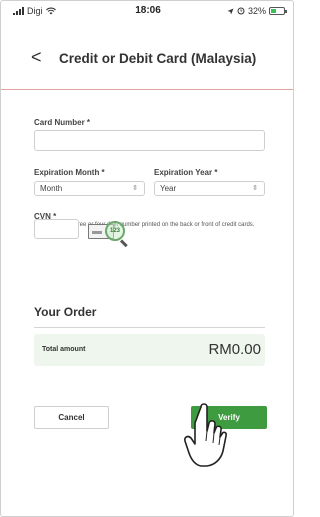  I want to click on back-button: <, so click(36, 57).